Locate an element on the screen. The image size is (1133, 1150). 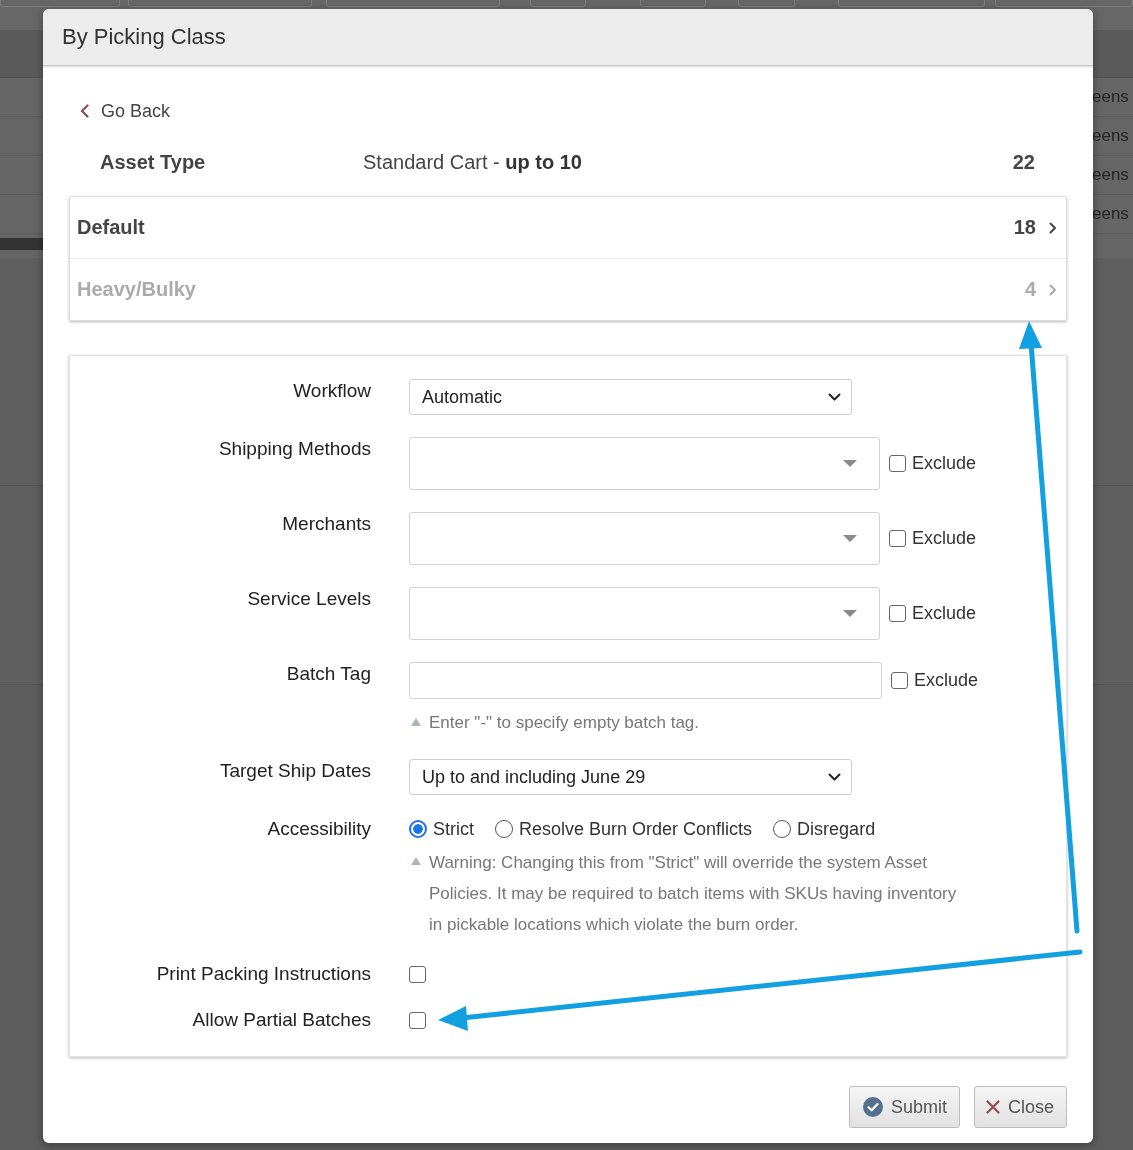
hint-text: Enter "-" to specify empty batch tag. is located at coordinates (564, 723).